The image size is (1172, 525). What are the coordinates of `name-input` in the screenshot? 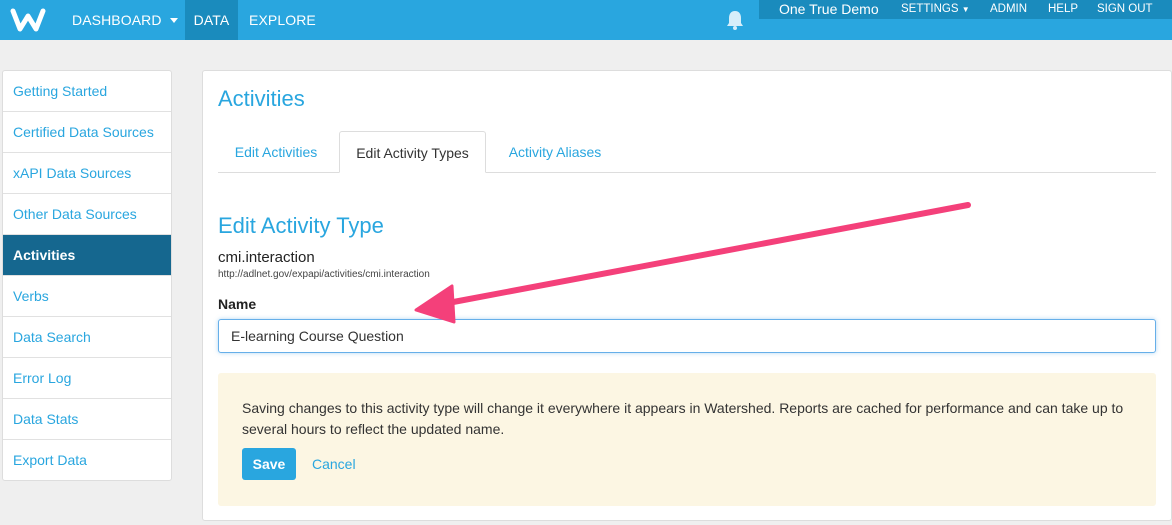 It's located at (687, 336).